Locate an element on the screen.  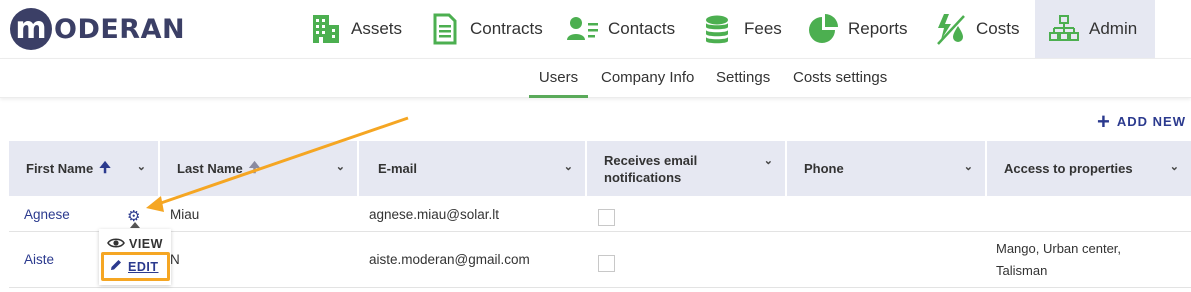
edit-label: EDIT is located at coordinates (143, 266).